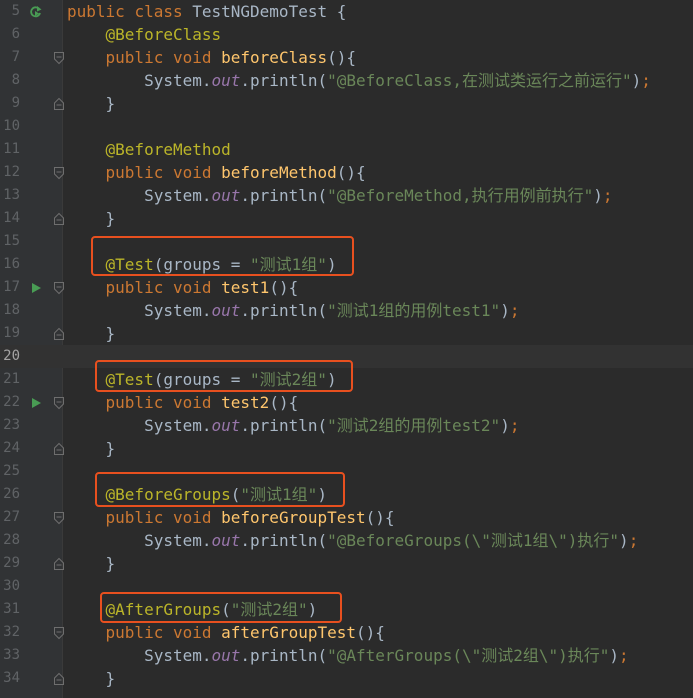  Describe the element at coordinates (11, 540) in the screenshot. I see `line-number: 28` at that location.